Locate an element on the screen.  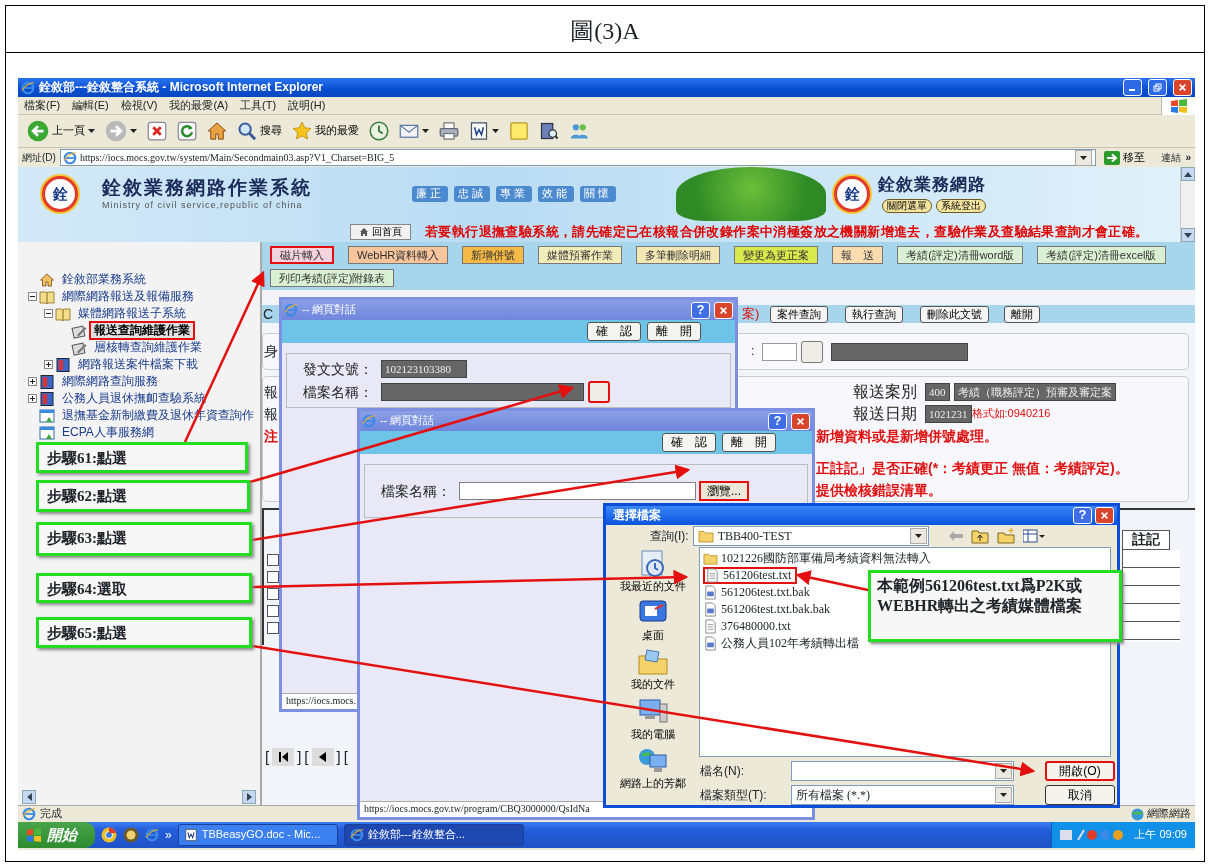
function-button: 報 送 is located at coordinates (858, 255).